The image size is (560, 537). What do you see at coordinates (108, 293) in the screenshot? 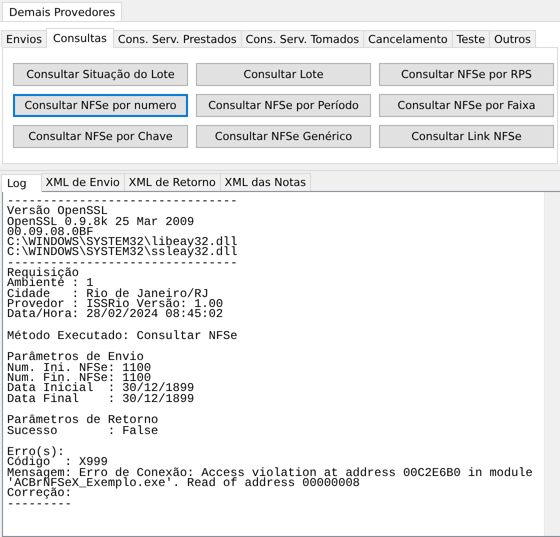
I see `log-line: Cidade : Rio de Janeiro/RJ` at bounding box center [108, 293].